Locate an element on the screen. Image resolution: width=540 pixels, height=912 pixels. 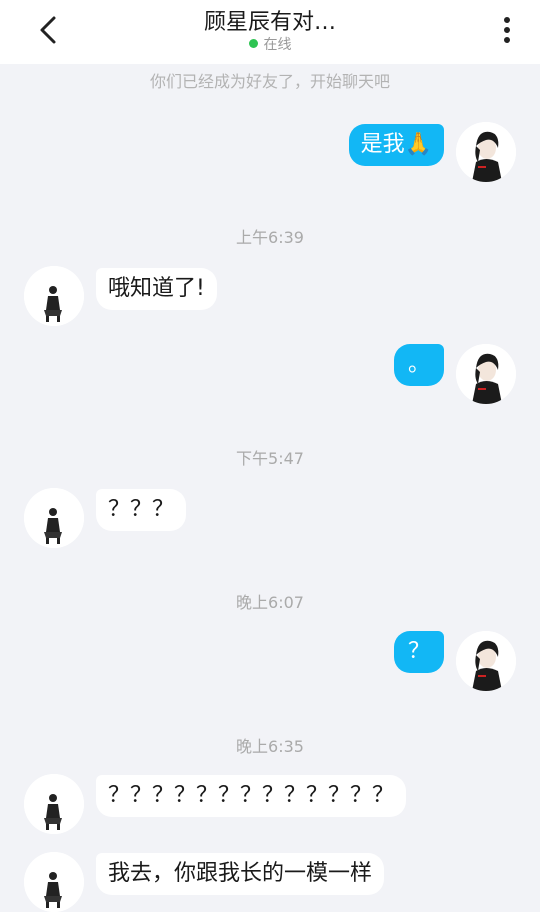
timestamp: 上午6:39 is located at coordinates (270, 237).